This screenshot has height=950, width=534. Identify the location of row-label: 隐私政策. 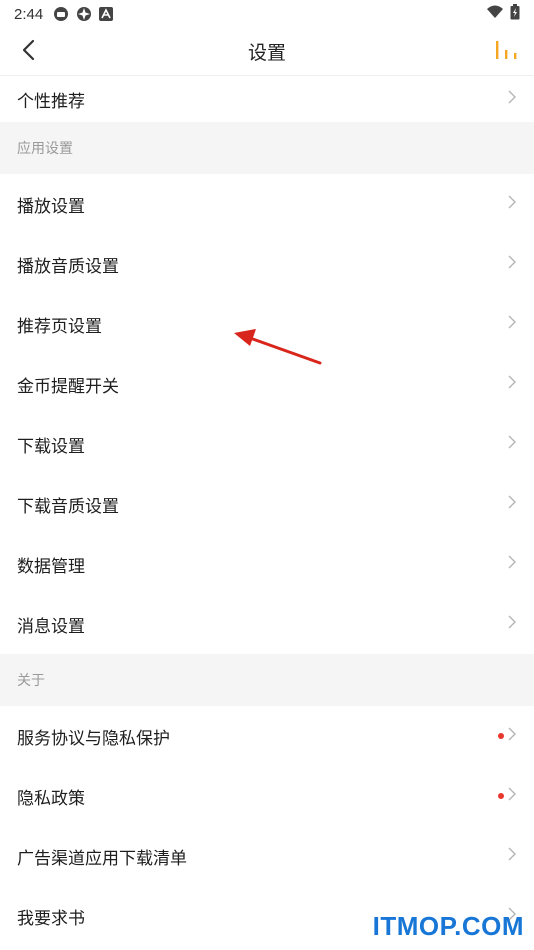
(51, 798).